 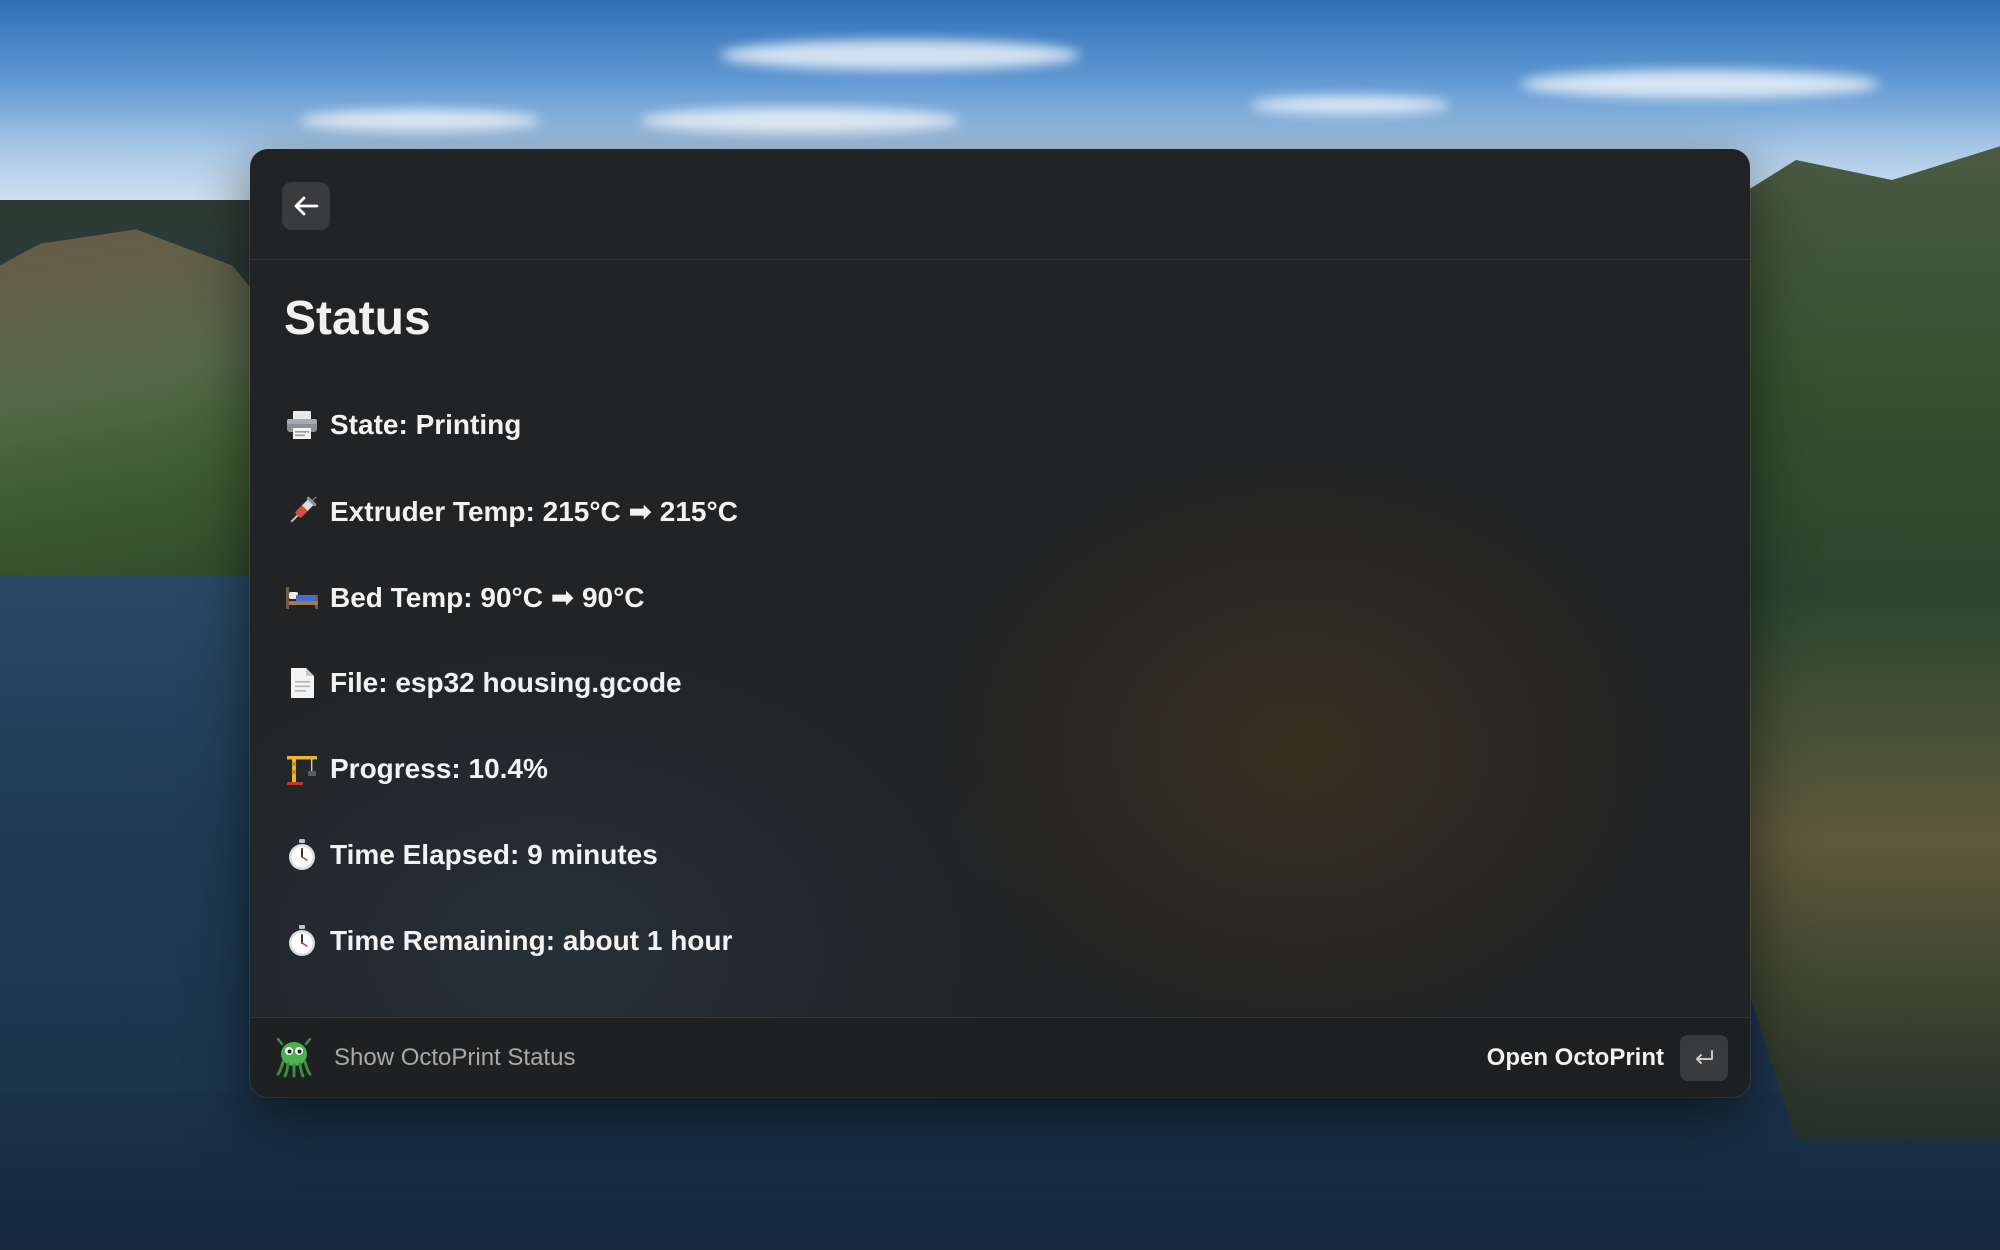 What do you see at coordinates (506, 682) in the screenshot?
I see `file-text: File: esp32 housing.gcode` at bounding box center [506, 682].